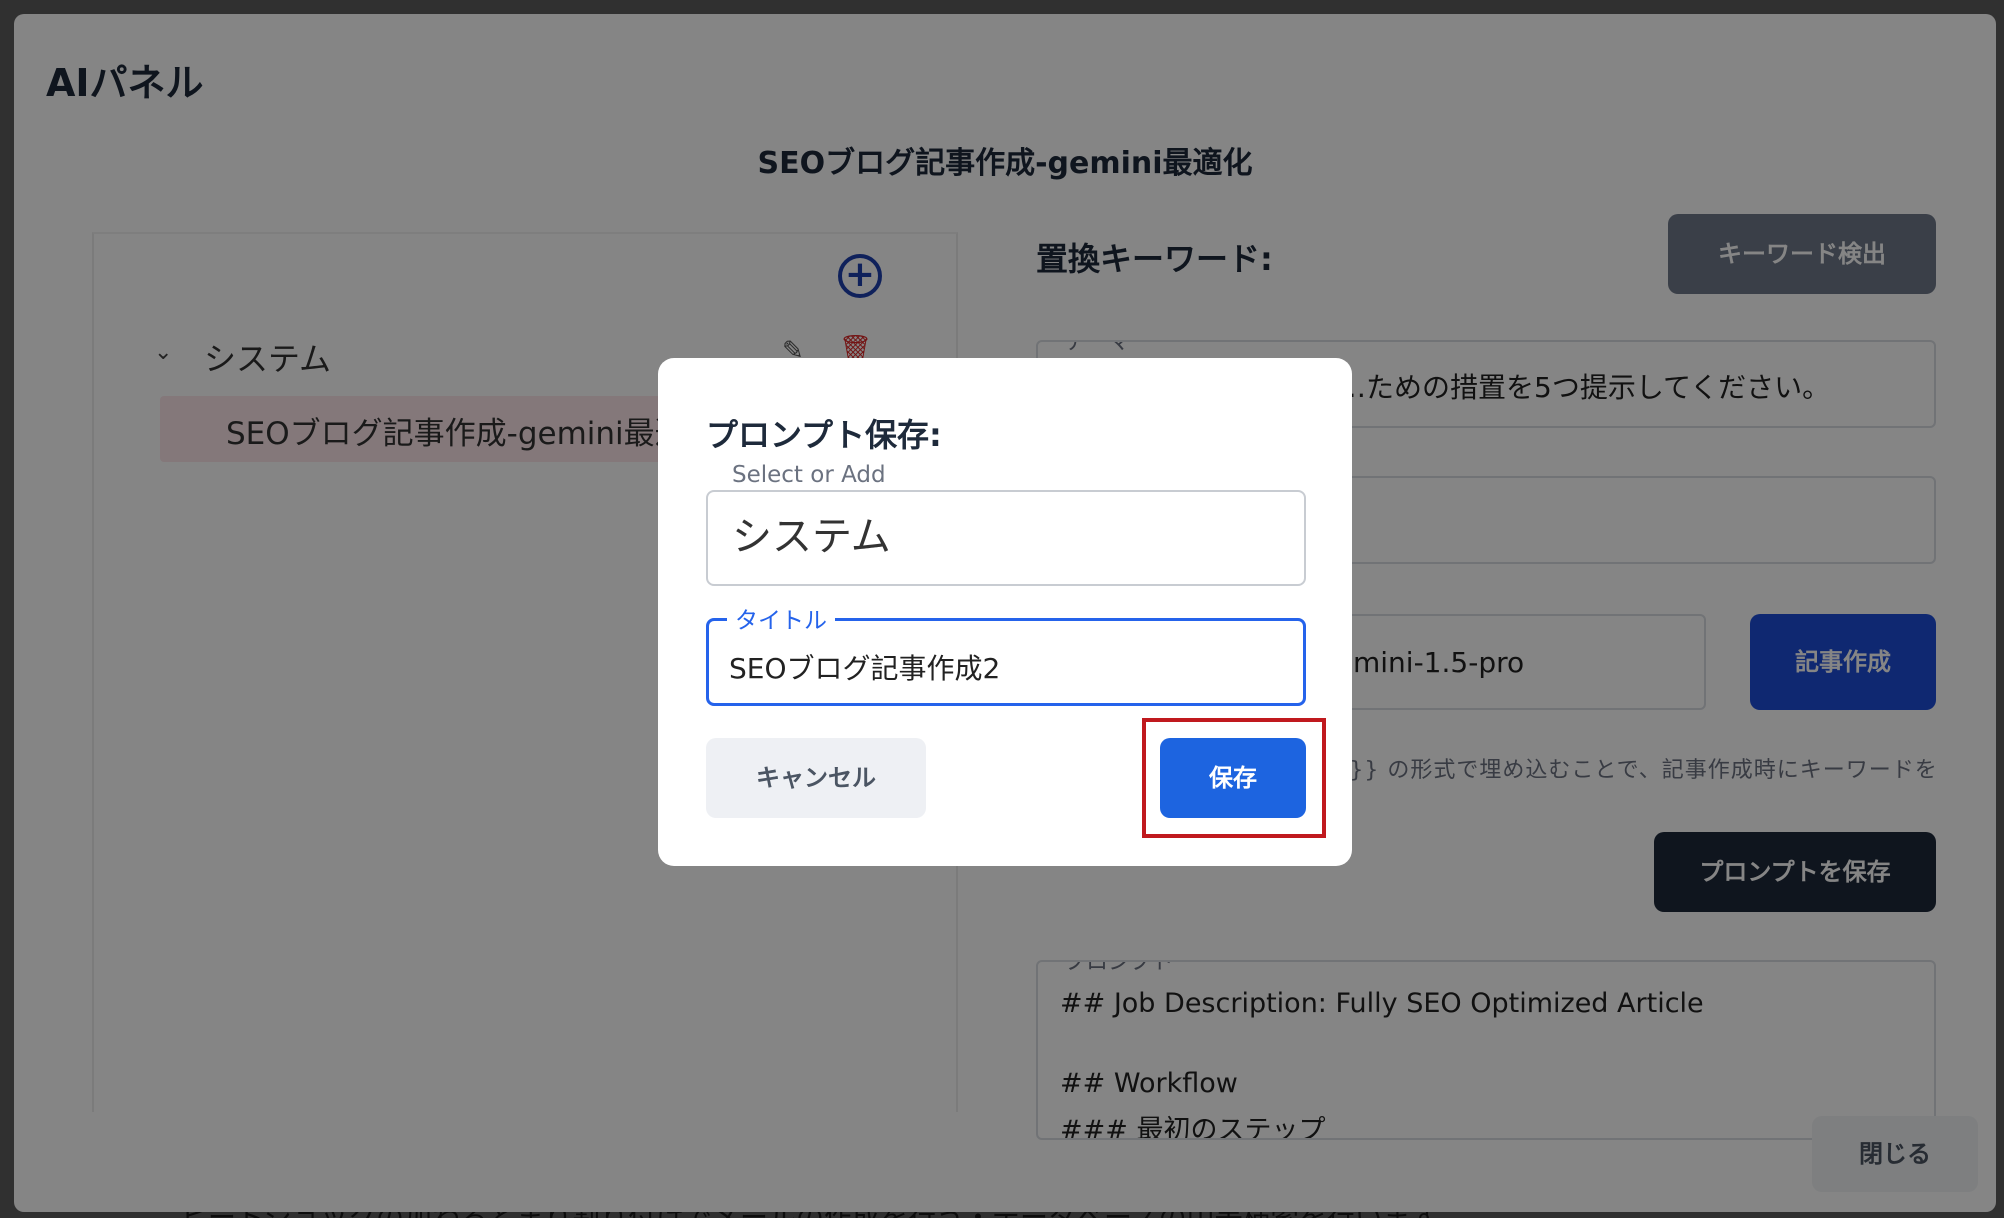 This screenshot has width=2004, height=1218. What do you see at coordinates (1006, 653) in the screenshot?
I see `title-input: タイトル SEOブログ記事作成2` at bounding box center [1006, 653].